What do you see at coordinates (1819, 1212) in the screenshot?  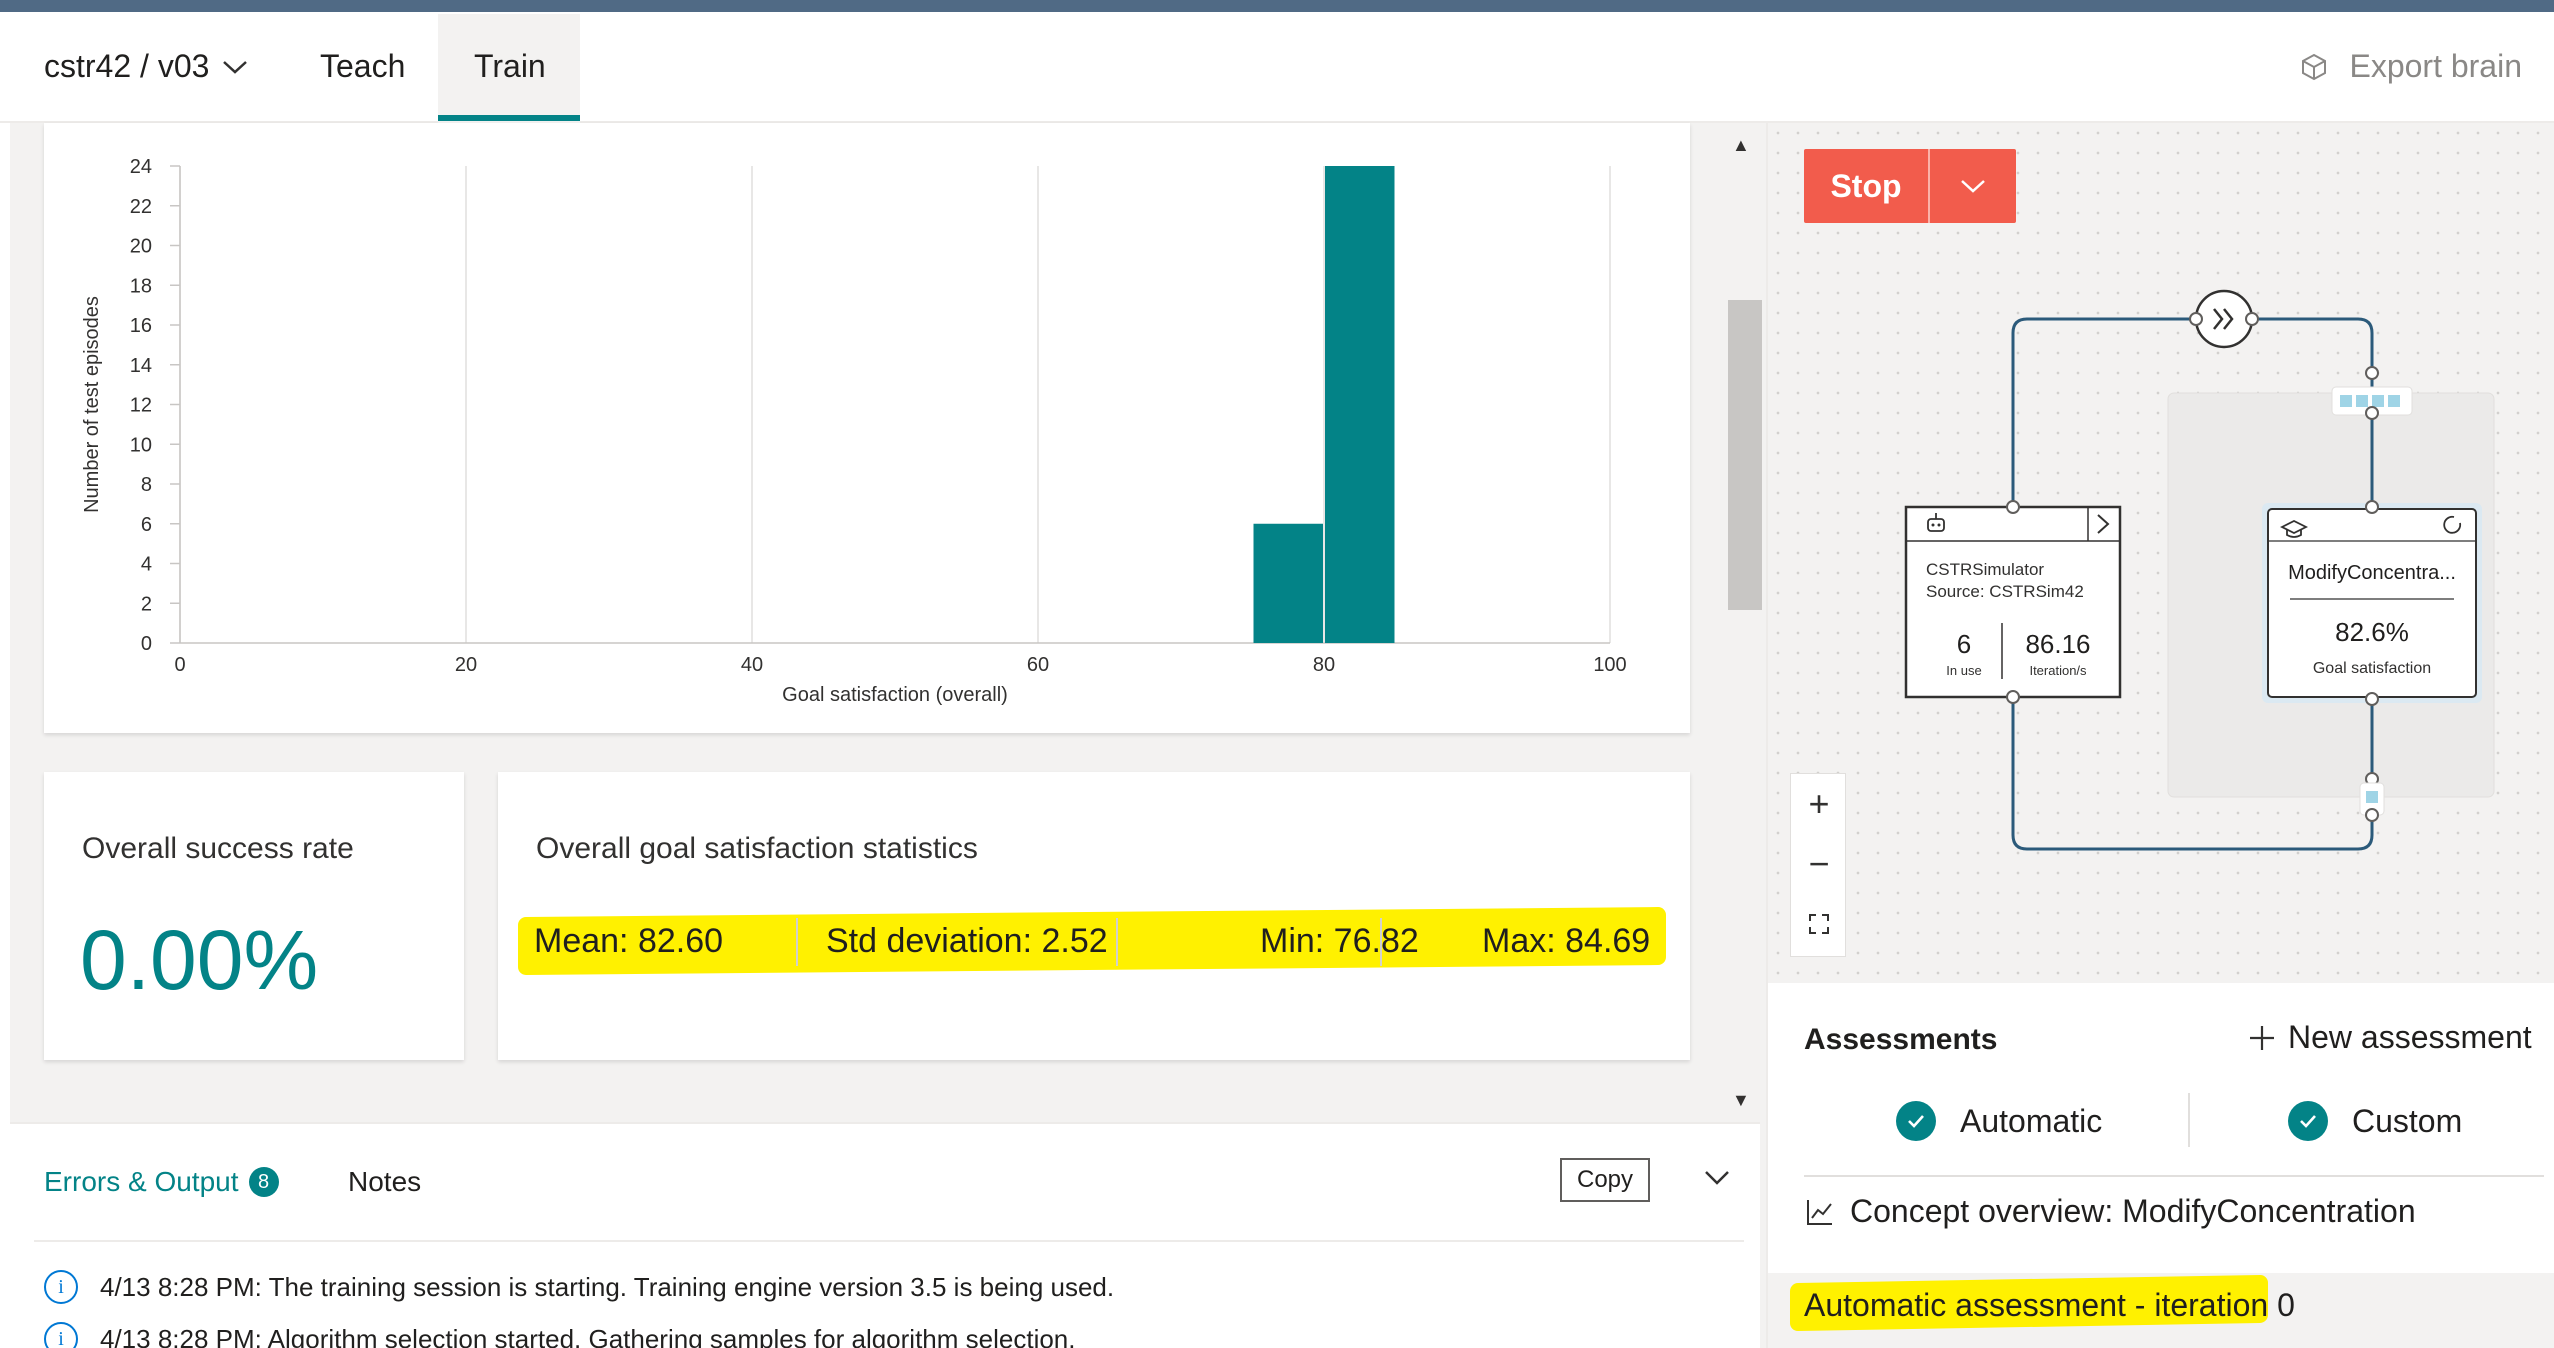 I see `line-chart-icon` at bounding box center [1819, 1212].